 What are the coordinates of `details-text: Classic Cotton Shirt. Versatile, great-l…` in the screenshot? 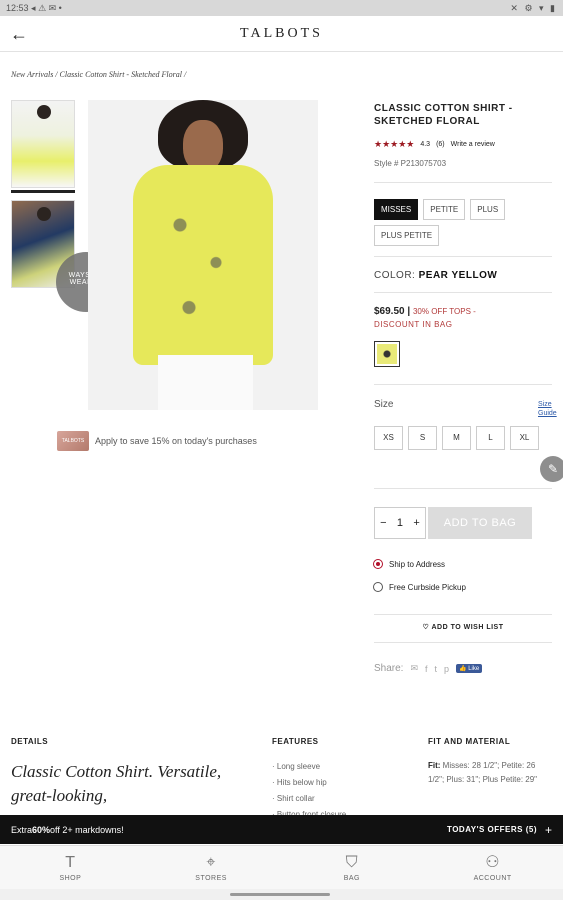 It's located at (116, 783).